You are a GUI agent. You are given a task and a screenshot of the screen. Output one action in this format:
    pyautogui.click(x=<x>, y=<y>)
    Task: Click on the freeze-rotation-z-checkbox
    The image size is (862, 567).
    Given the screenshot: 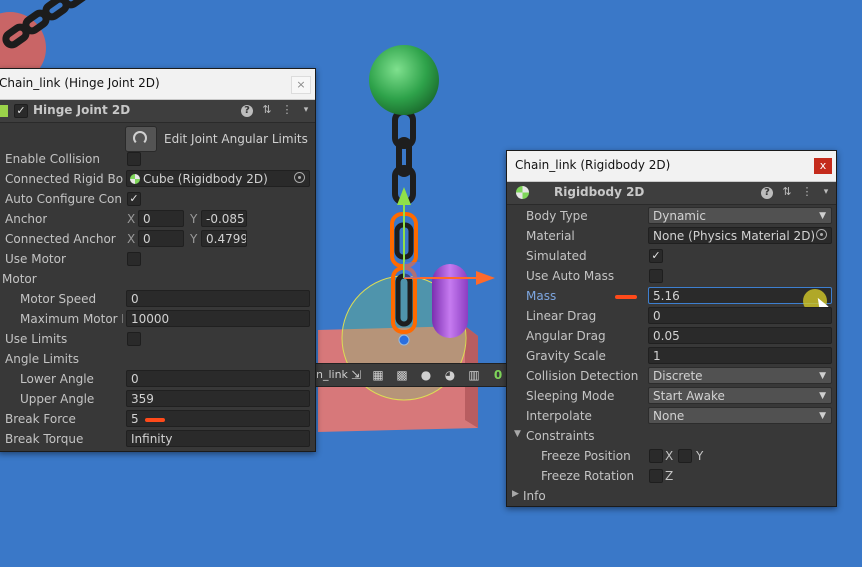 What is the action you would take?
    pyautogui.click(x=656, y=476)
    